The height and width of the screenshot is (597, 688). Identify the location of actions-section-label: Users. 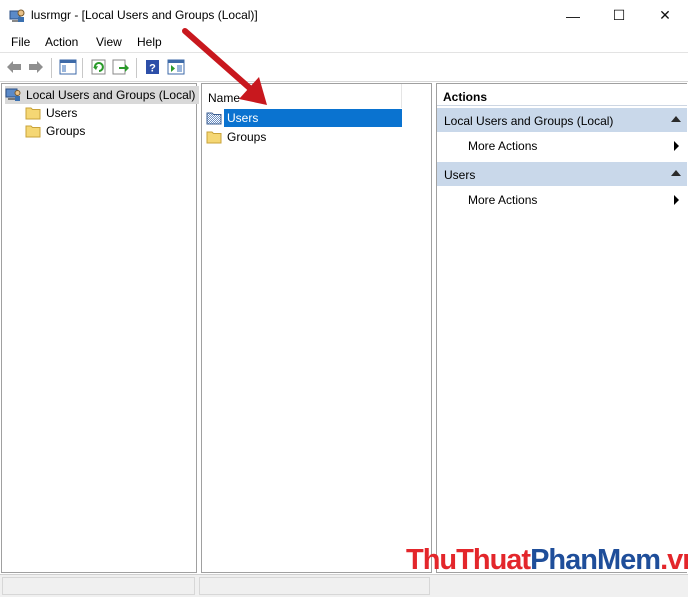
(460, 175).